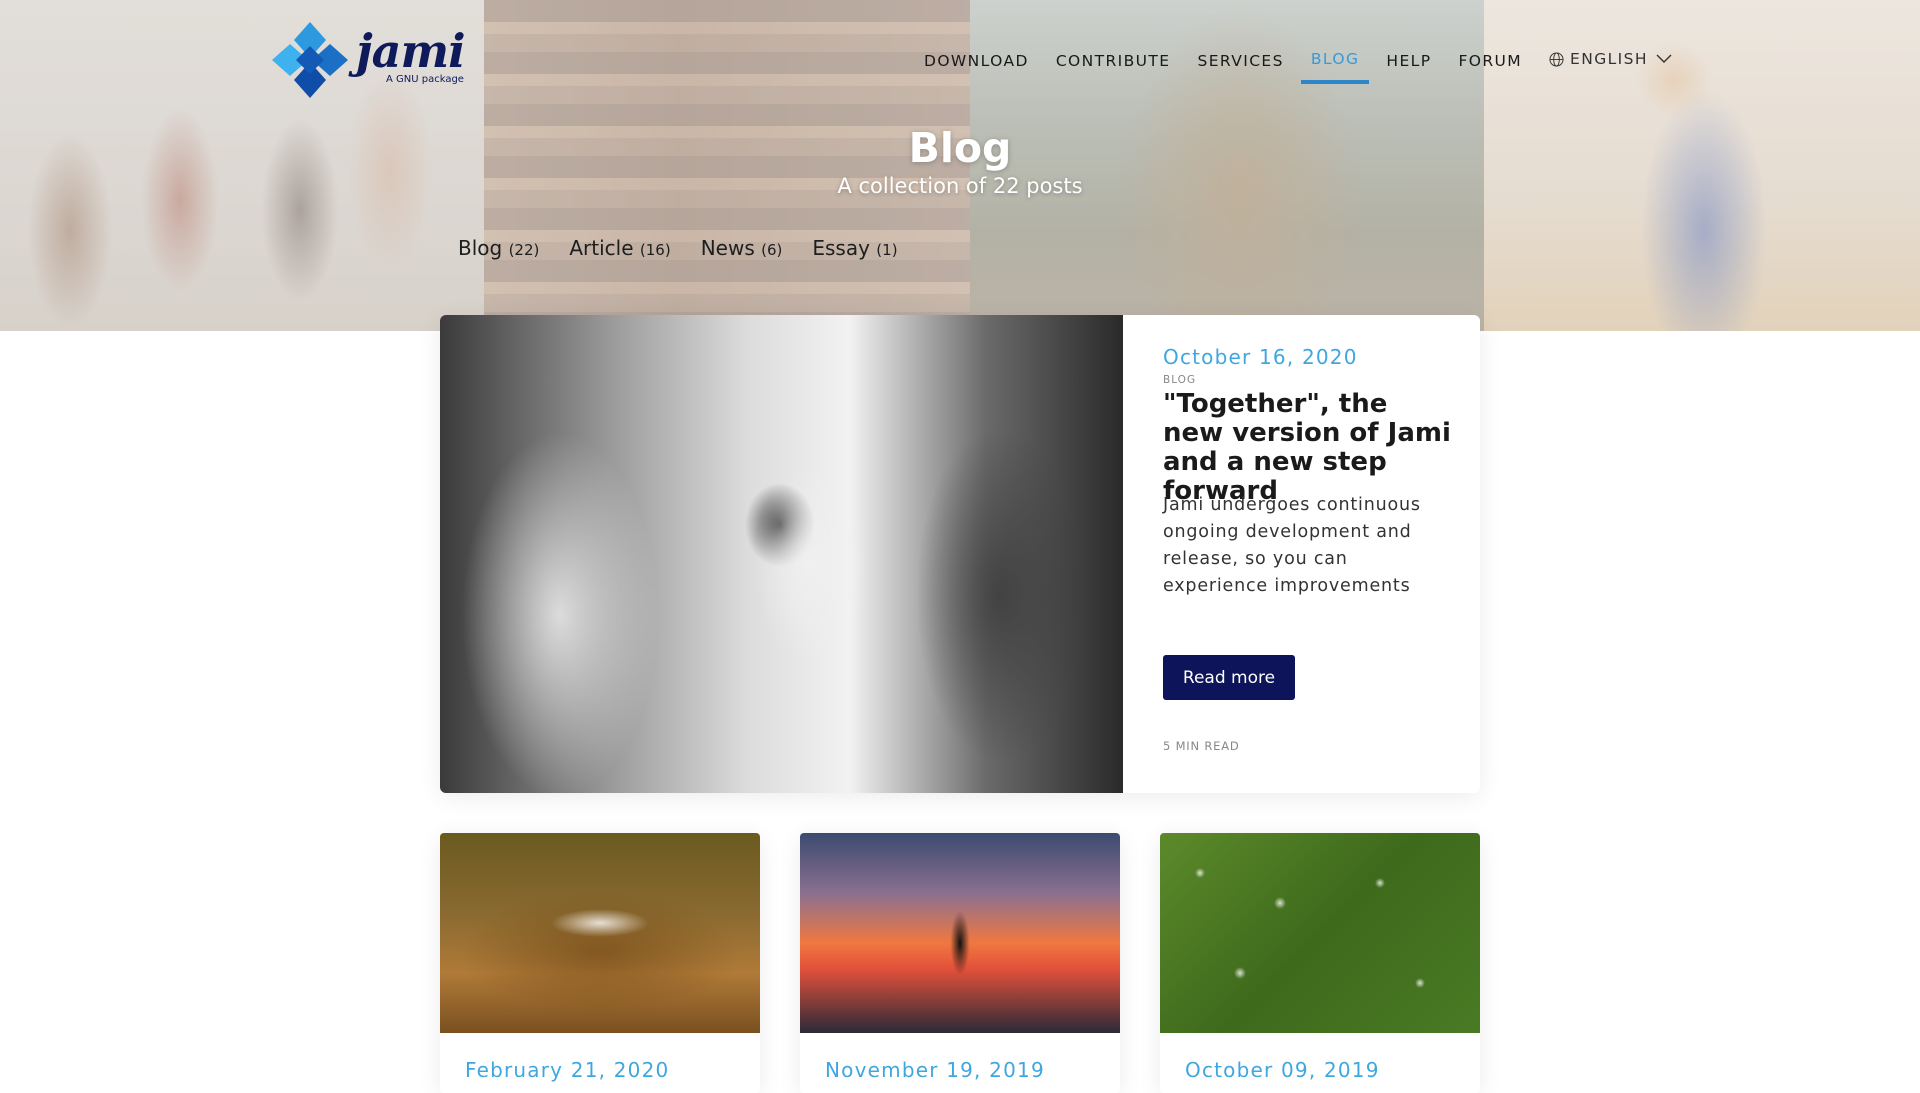 The height and width of the screenshot is (1093, 1920). I want to click on featured-post-tag: BLOG, so click(1179, 380).